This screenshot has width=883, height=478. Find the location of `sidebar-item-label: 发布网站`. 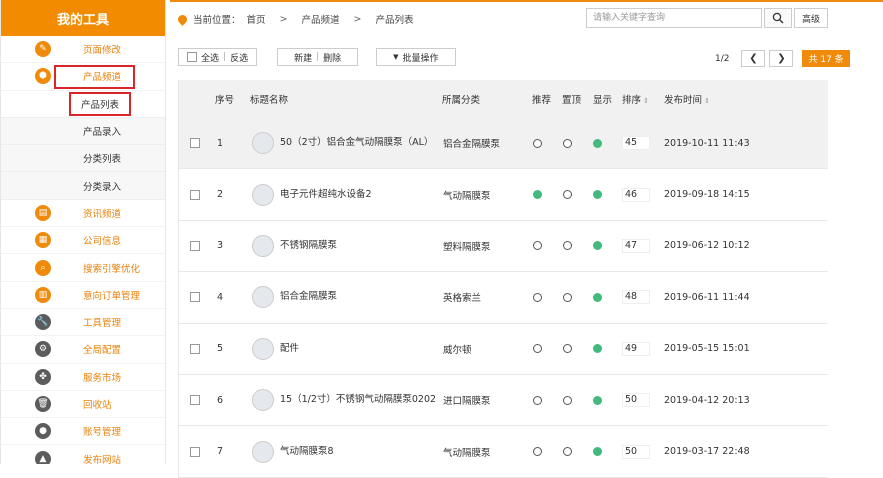

sidebar-item-label: 发布网站 is located at coordinates (102, 459).